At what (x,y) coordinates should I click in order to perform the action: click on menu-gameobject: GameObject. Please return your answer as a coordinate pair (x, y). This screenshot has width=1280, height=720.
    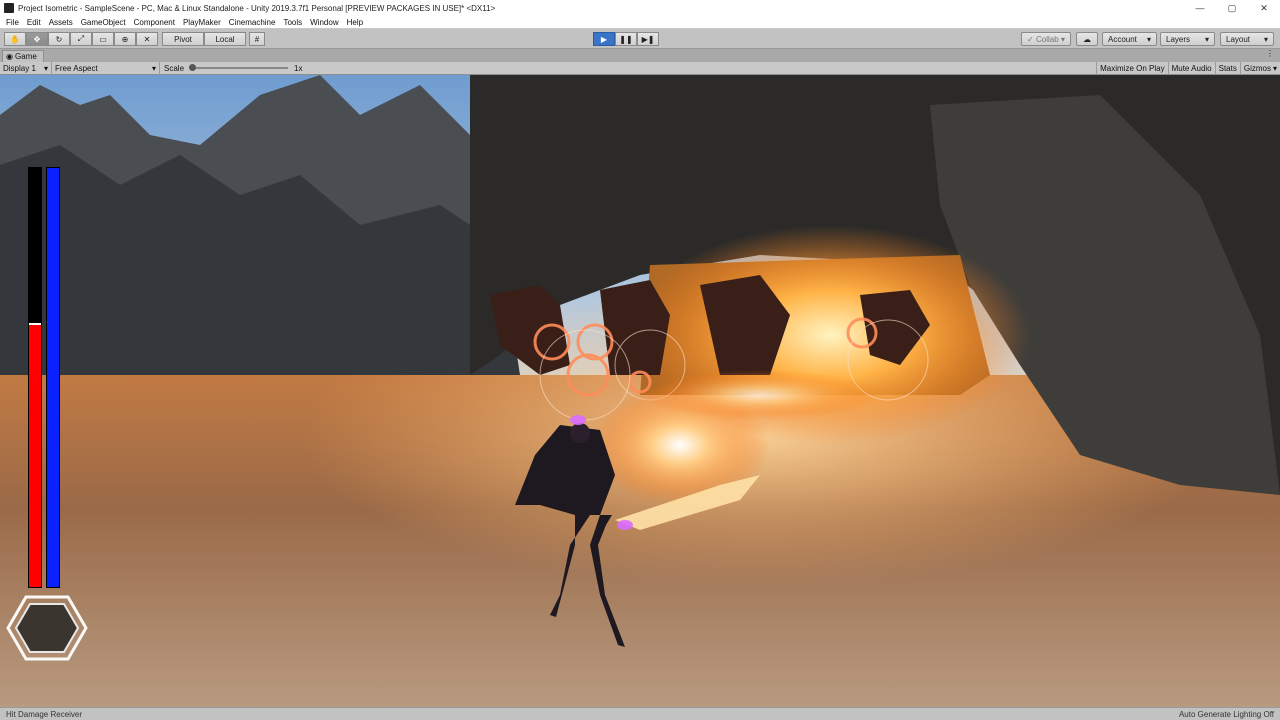
    Looking at the image, I should click on (103, 22).